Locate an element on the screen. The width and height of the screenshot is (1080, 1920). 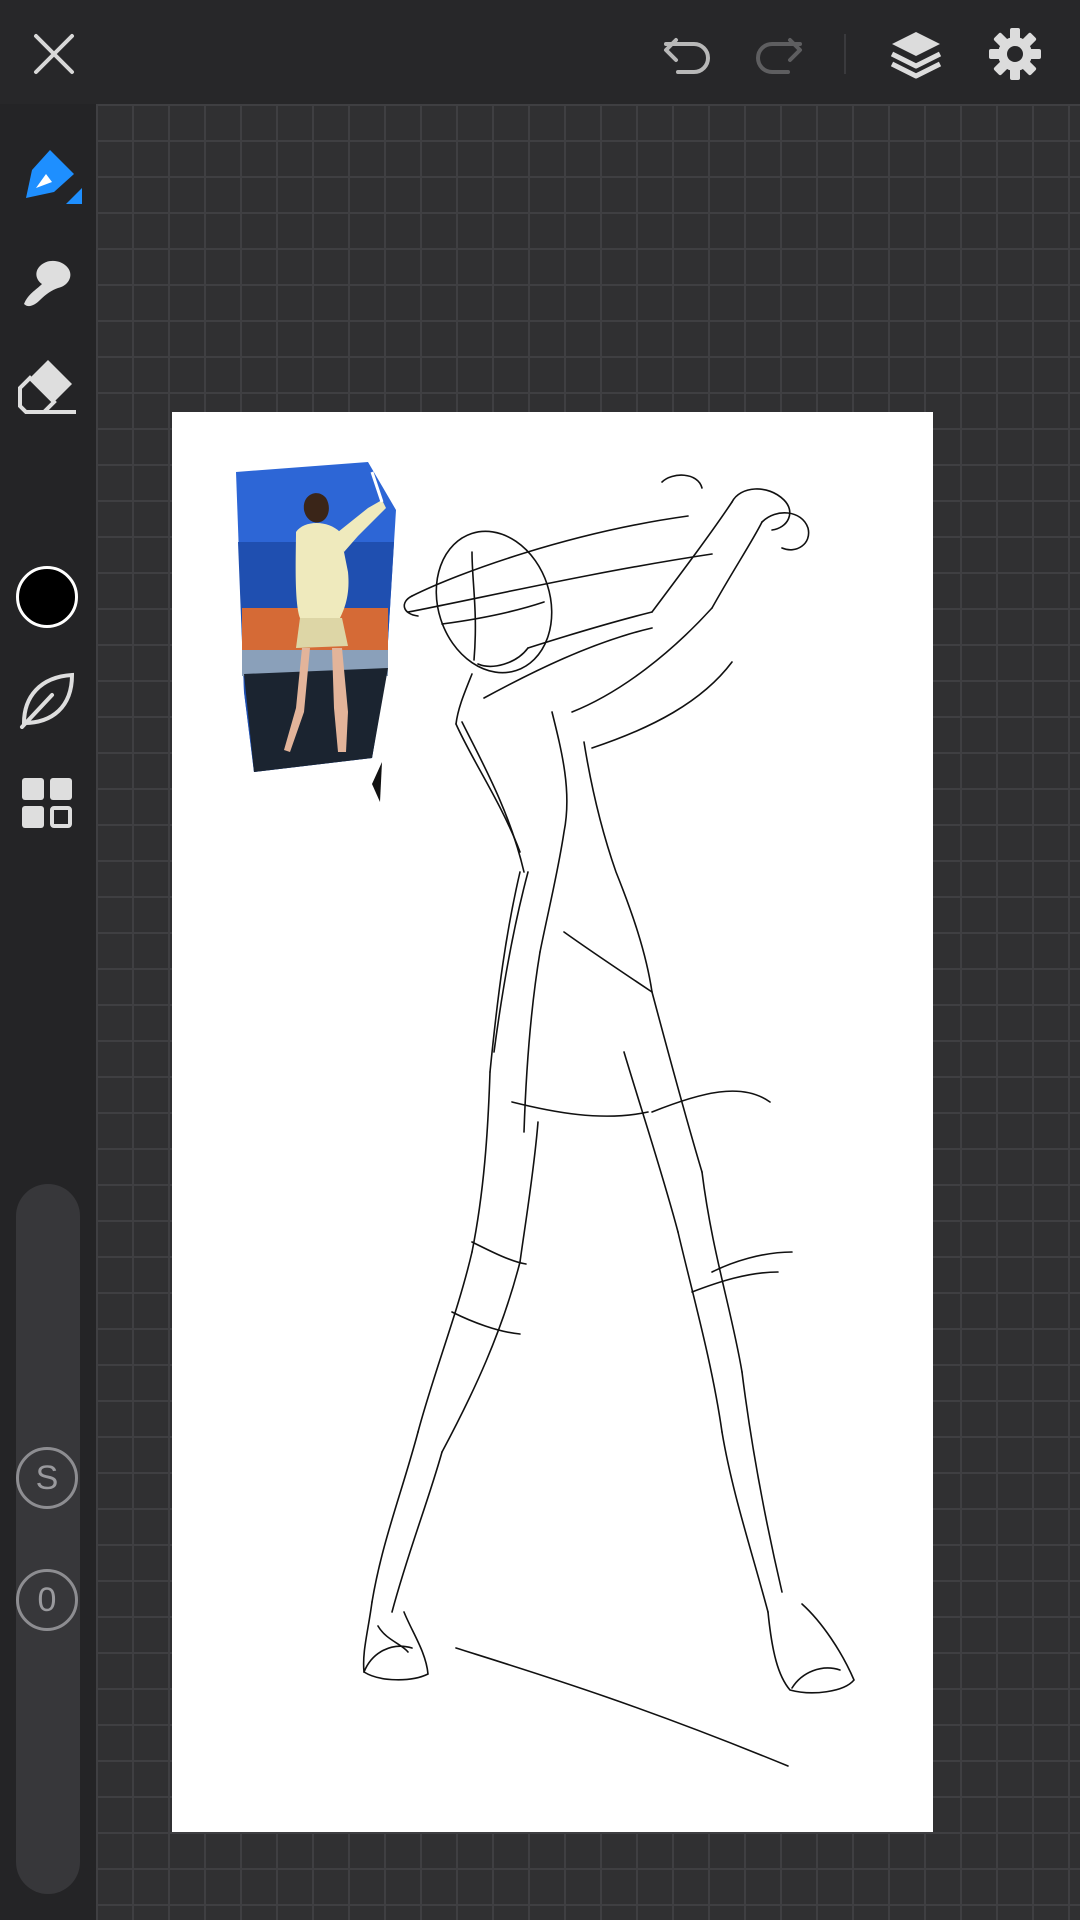
eraser-icon is located at coordinates (48, 384).